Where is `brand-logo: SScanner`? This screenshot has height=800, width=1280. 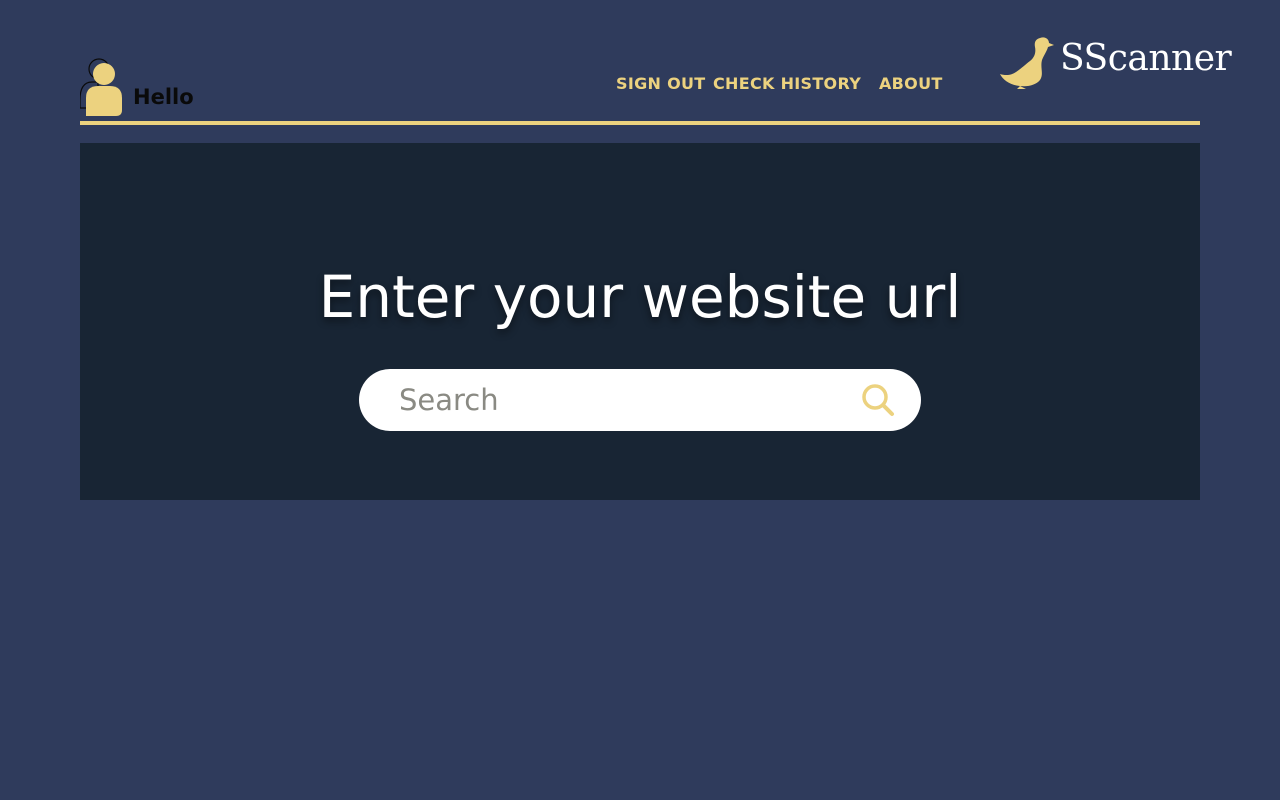 brand-logo: SScanner is located at coordinates (1116, 62).